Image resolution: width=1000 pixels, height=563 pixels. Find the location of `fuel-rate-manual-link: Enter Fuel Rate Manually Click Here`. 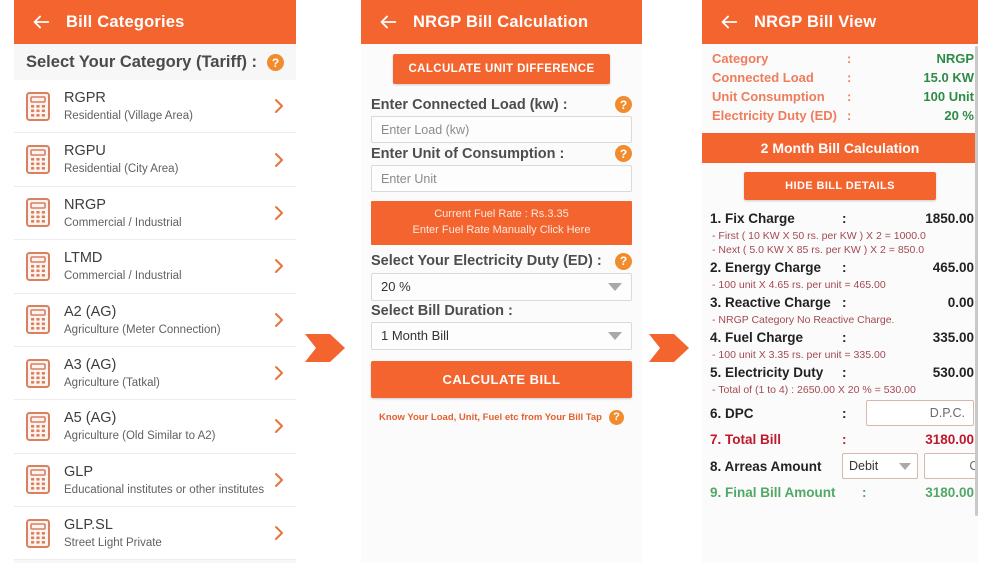

fuel-rate-manual-link: Enter Fuel Rate Manually Click Here is located at coordinates (501, 231).